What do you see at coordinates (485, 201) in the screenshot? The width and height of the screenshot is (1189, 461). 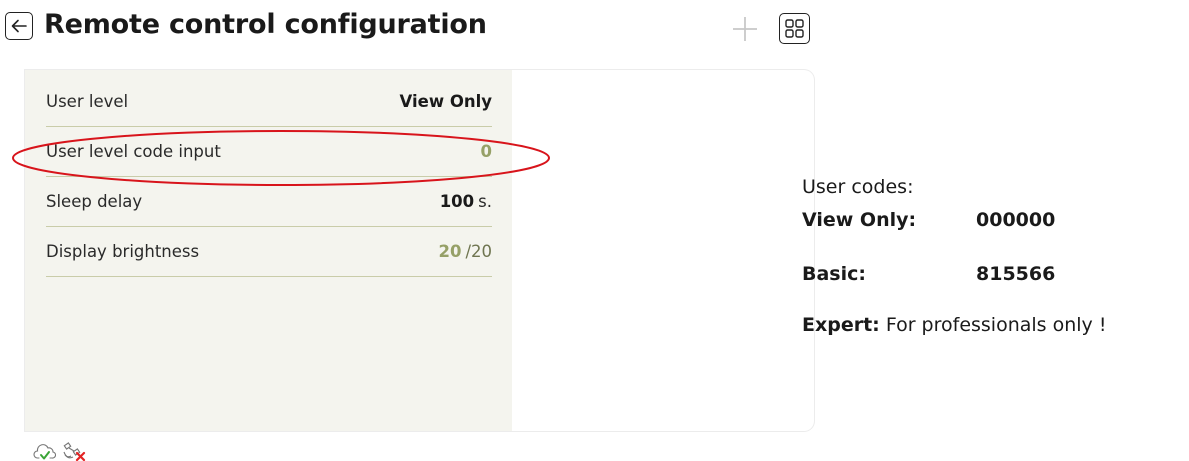 I see `setting-unit: s.` at bounding box center [485, 201].